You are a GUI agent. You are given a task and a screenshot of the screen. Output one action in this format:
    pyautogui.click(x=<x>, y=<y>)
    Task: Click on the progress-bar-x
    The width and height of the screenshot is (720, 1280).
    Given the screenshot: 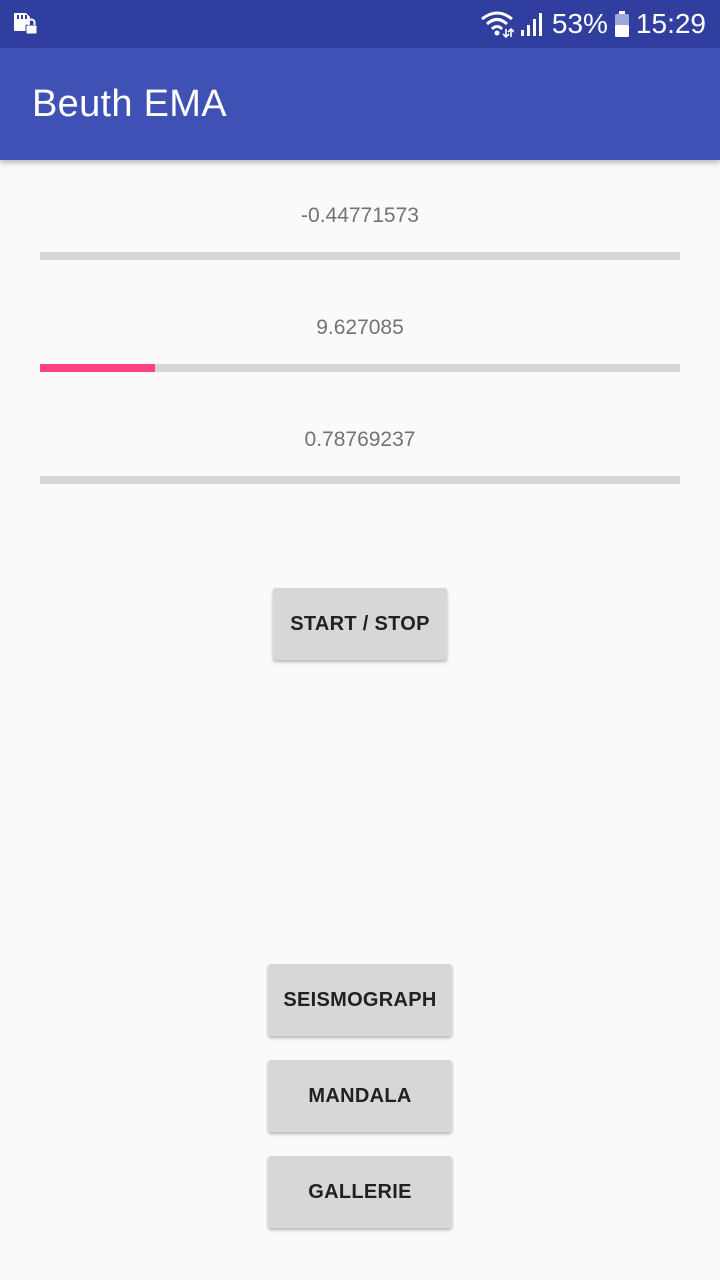 What is the action you would take?
    pyautogui.click(x=360, y=256)
    